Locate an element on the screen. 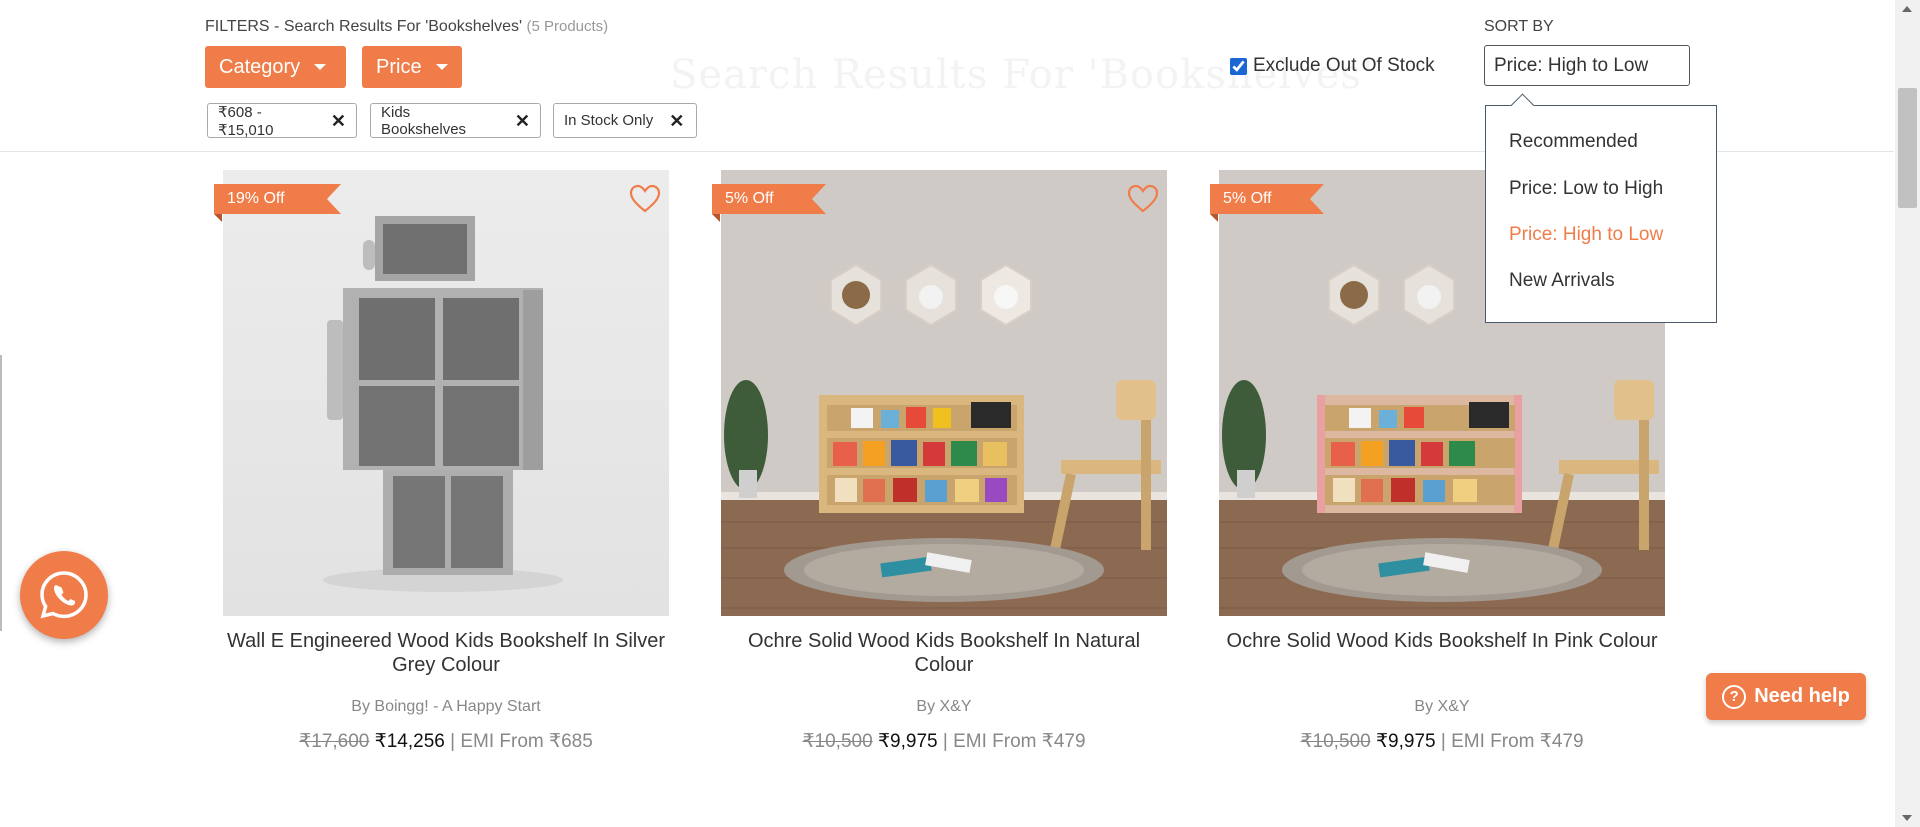 The image size is (1920, 827). applied-filter-chip: ₹608 - ₹15,010 ✕ is located at coordinates (282, 121).